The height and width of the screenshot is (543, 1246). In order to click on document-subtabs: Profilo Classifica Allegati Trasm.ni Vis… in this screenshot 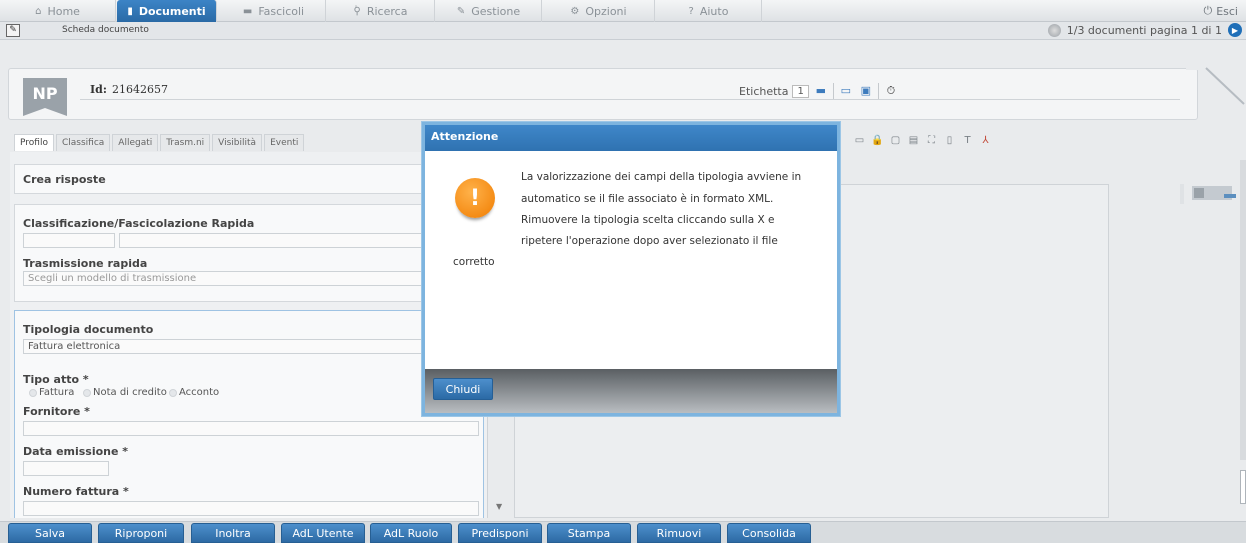, I will do `click(159, 142)`.